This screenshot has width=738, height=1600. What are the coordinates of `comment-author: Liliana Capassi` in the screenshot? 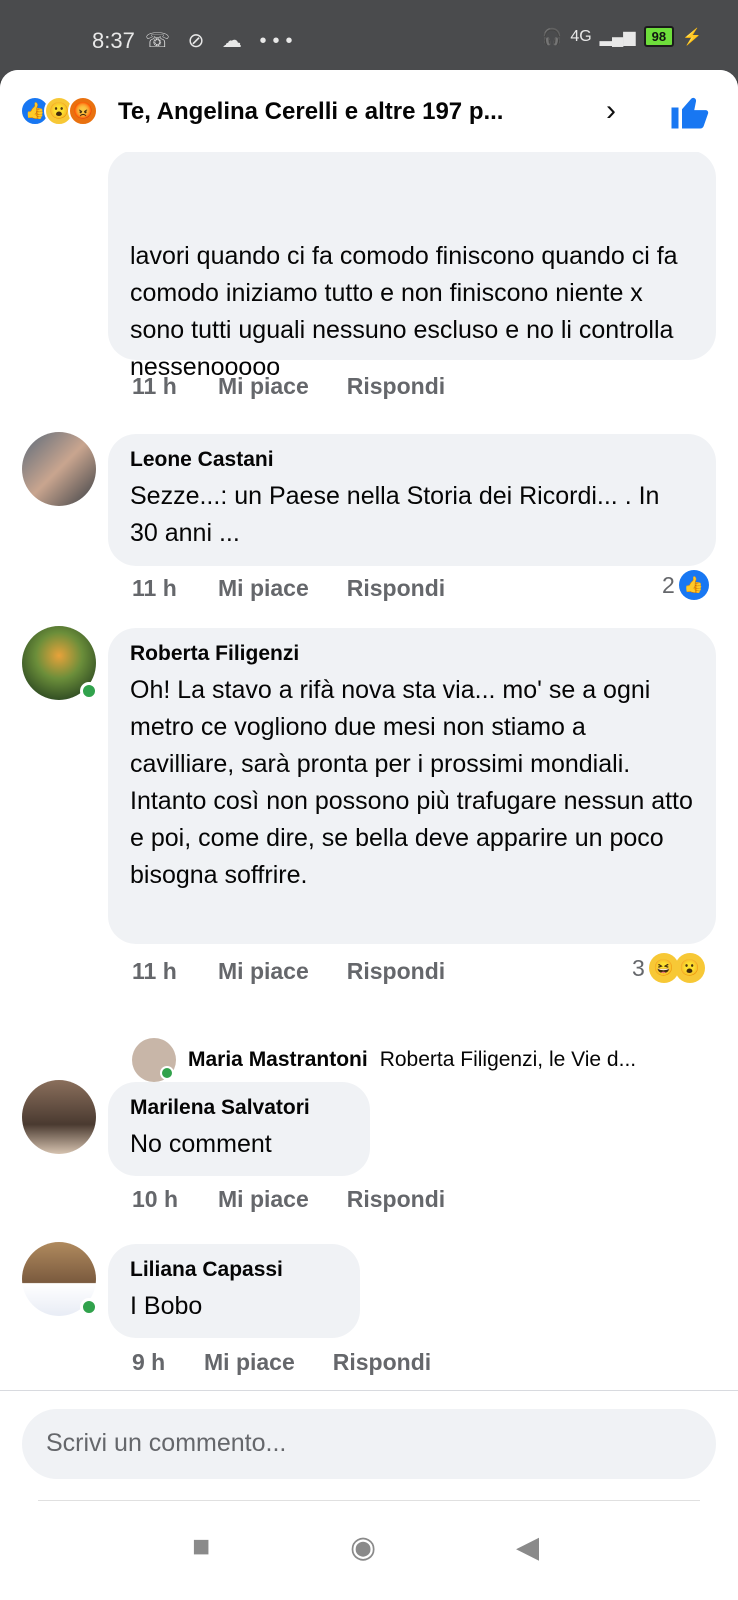 It's located at (234, 1270).